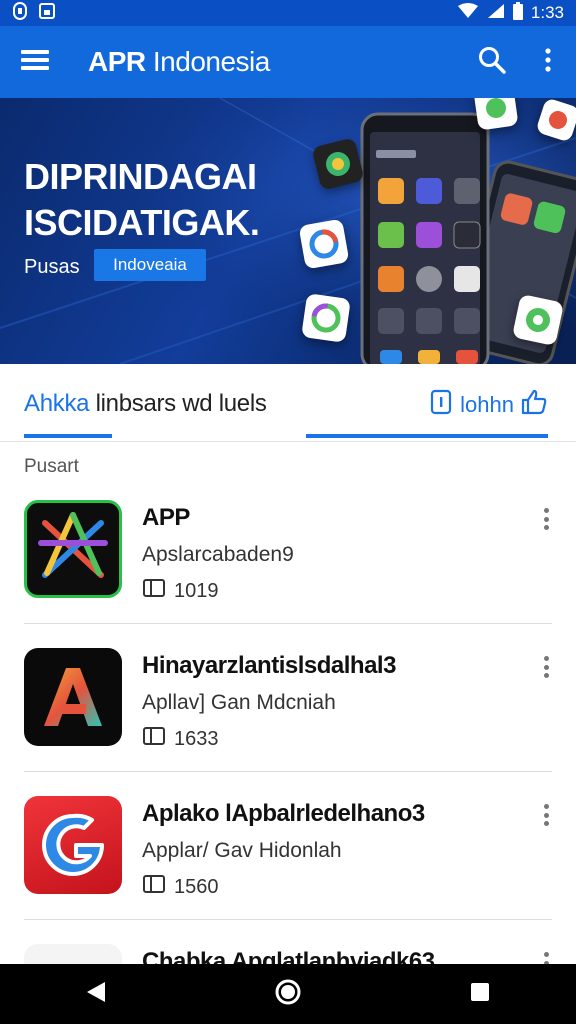 The image size is (576, 1024). What do you see at coordinates (47, 13) in the screenshot?
I see `storage-icon` at bounding box center [47, 13].